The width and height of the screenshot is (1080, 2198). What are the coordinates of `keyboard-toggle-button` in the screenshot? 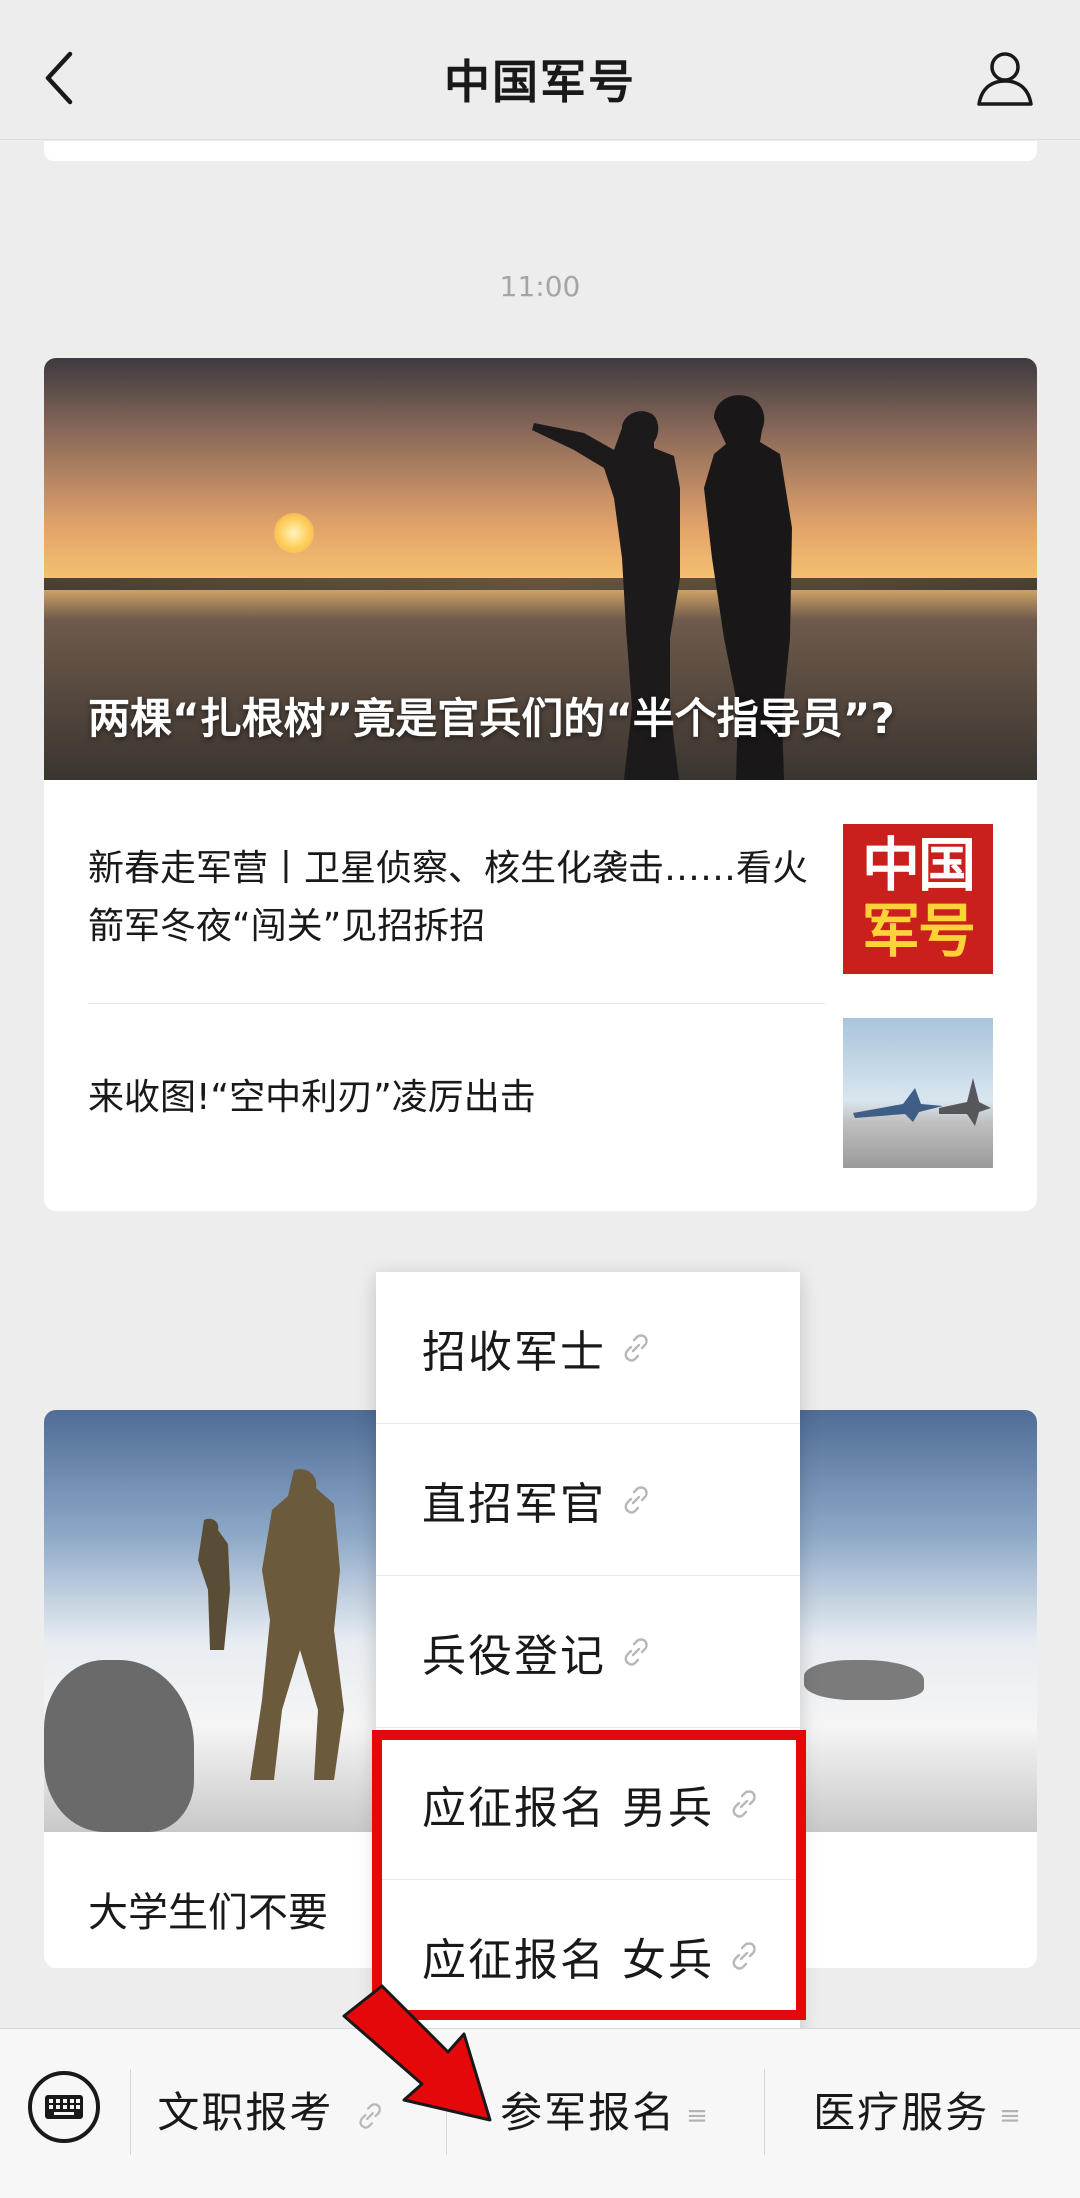 It's located at (64, 2107).